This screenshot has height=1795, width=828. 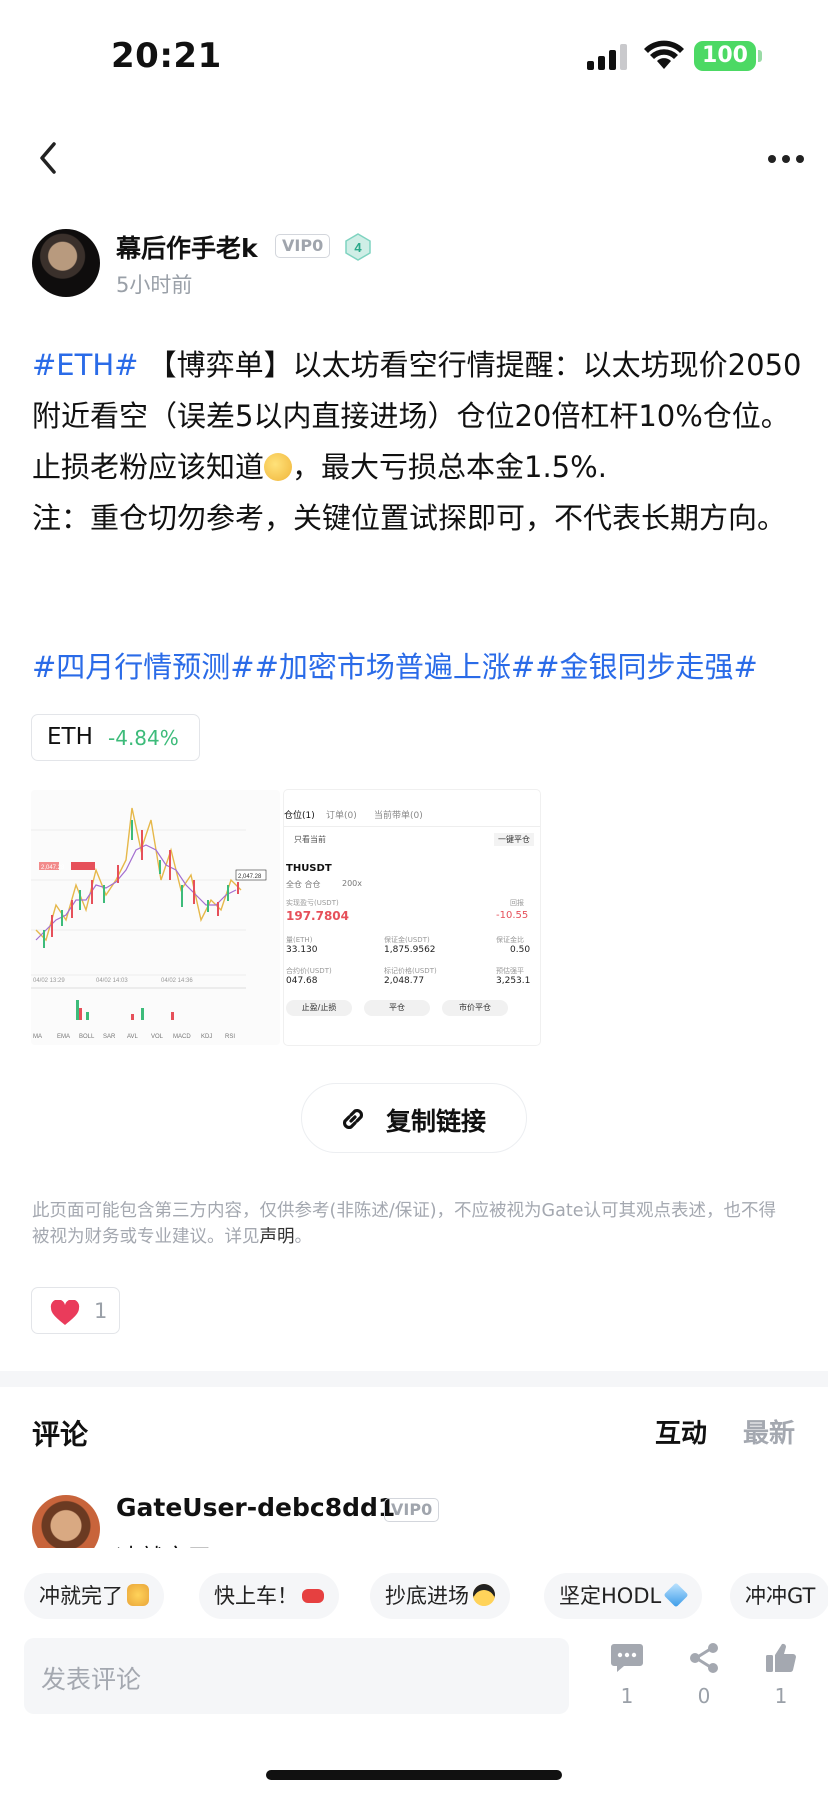 What do you see at coordinates (627, 1675) in the screenshot?
I see `comment-action: 1` at bounding box center [627, 1675].